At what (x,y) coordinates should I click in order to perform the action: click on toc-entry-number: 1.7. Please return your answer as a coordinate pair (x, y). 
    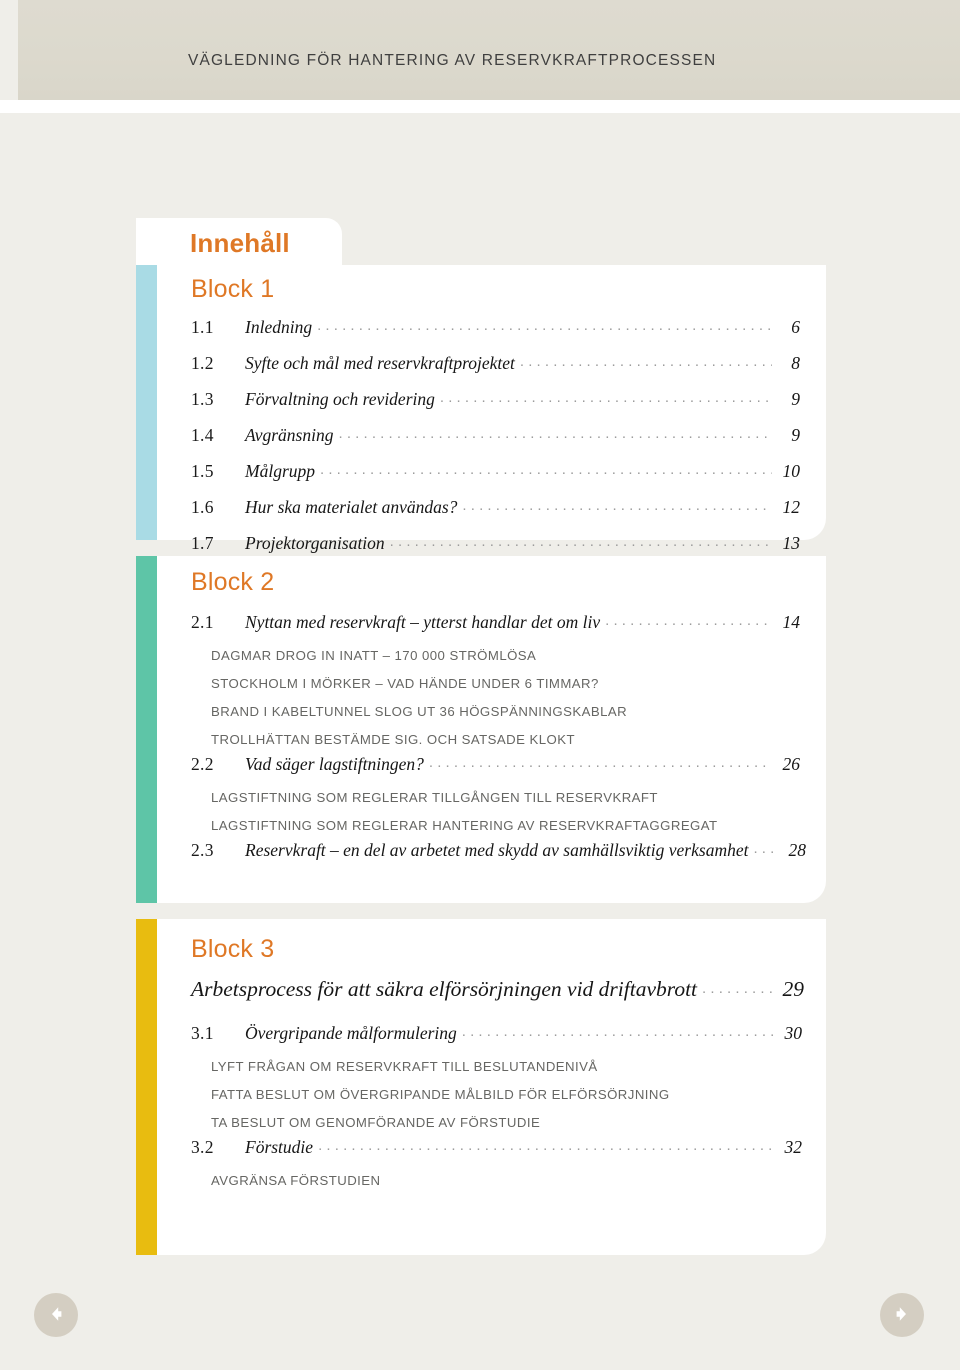
    Looking at the image, I should click on (202, 543).